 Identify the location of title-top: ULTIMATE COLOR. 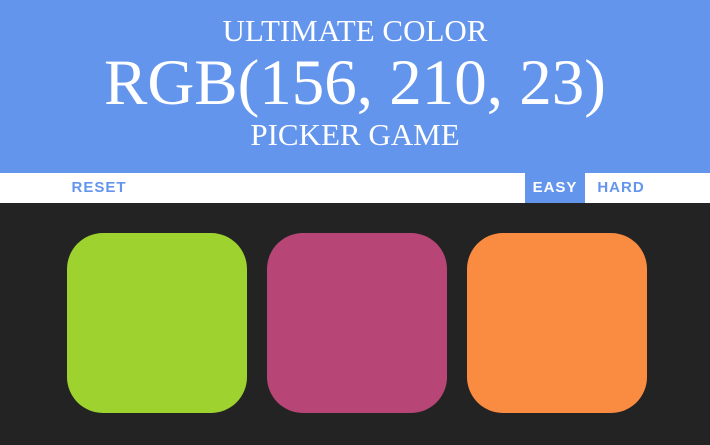
(355, 30).